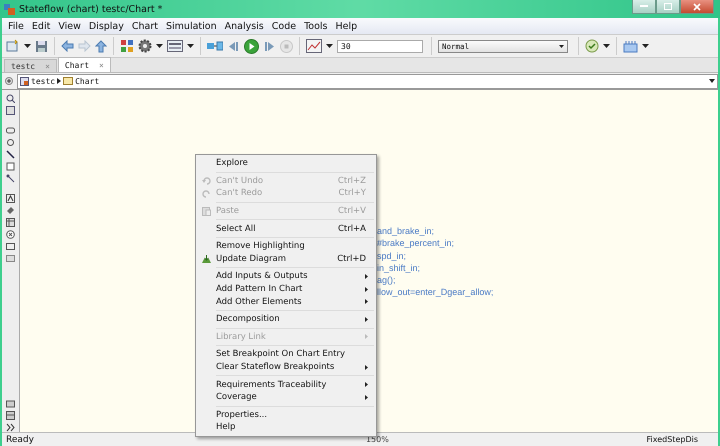  What do you see at coordinates (286, 246) in the screenshot?
I see `menu-item: Remove Highlighting` at bounding box center [286, 246].